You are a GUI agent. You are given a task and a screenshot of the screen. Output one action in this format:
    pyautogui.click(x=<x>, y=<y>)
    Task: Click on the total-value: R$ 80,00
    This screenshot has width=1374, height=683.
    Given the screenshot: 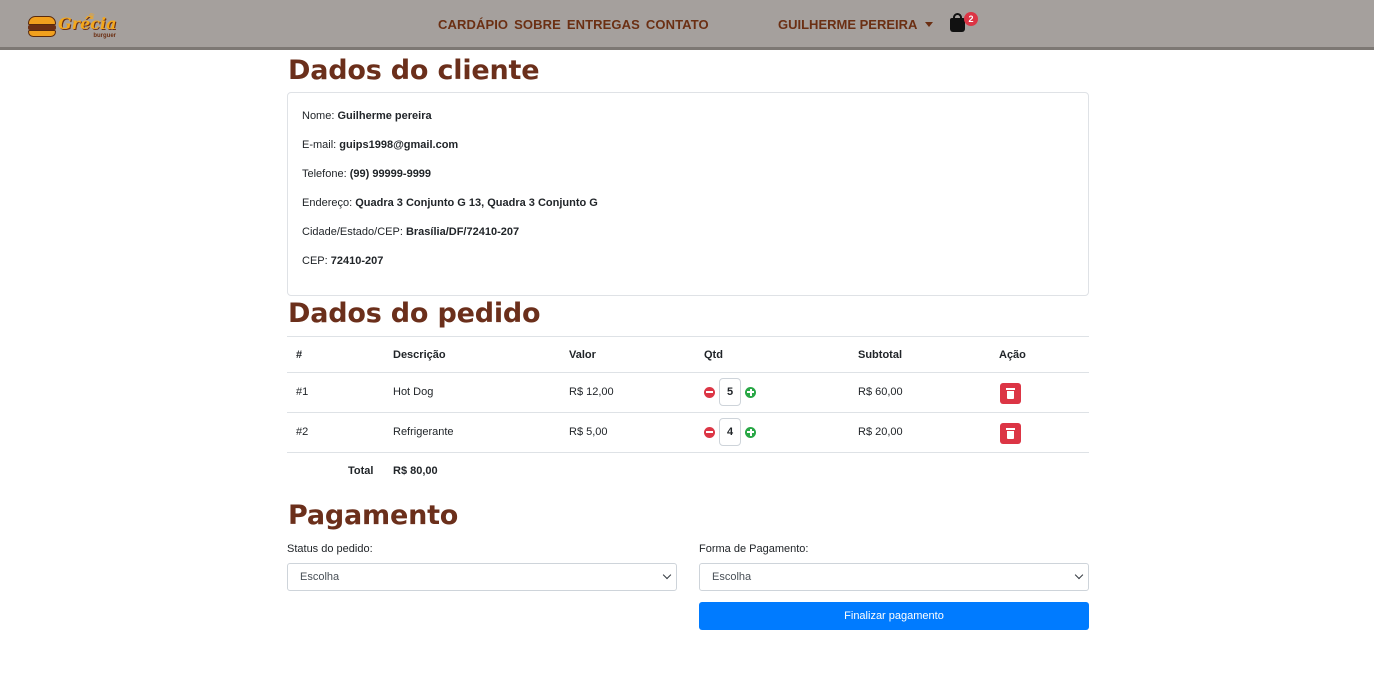 What is the action you would take?
    pyautogui.click(x=415, y=471)
    